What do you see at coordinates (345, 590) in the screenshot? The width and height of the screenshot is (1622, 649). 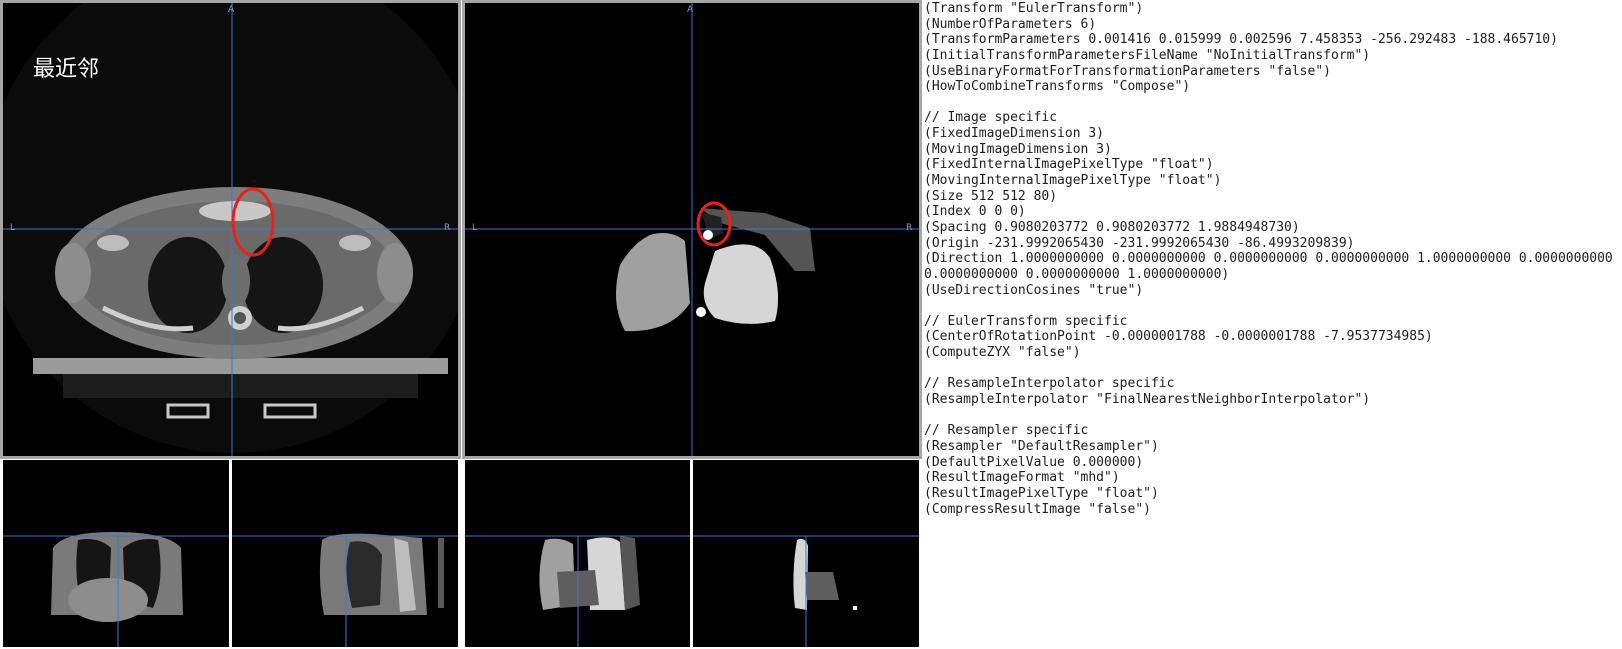 I see `sagittal-ct-image` at bounding box center [345, 590].